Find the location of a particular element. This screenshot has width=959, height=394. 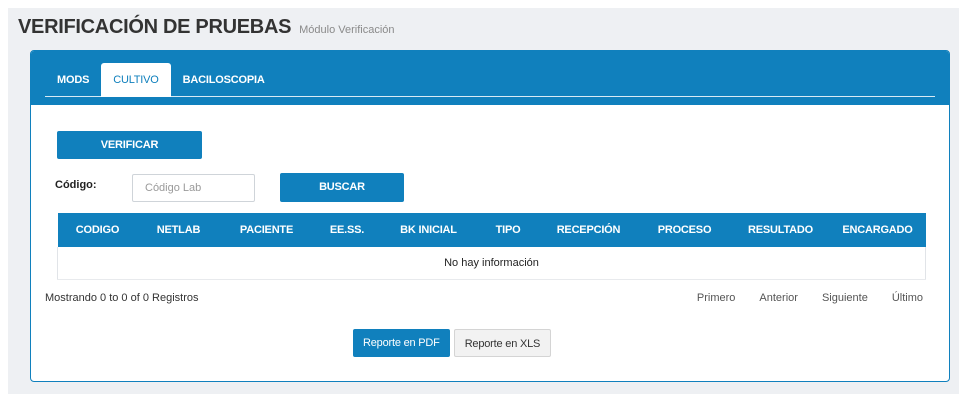

column-header-eess: EE.SS. is located at coordinates (347, 230).